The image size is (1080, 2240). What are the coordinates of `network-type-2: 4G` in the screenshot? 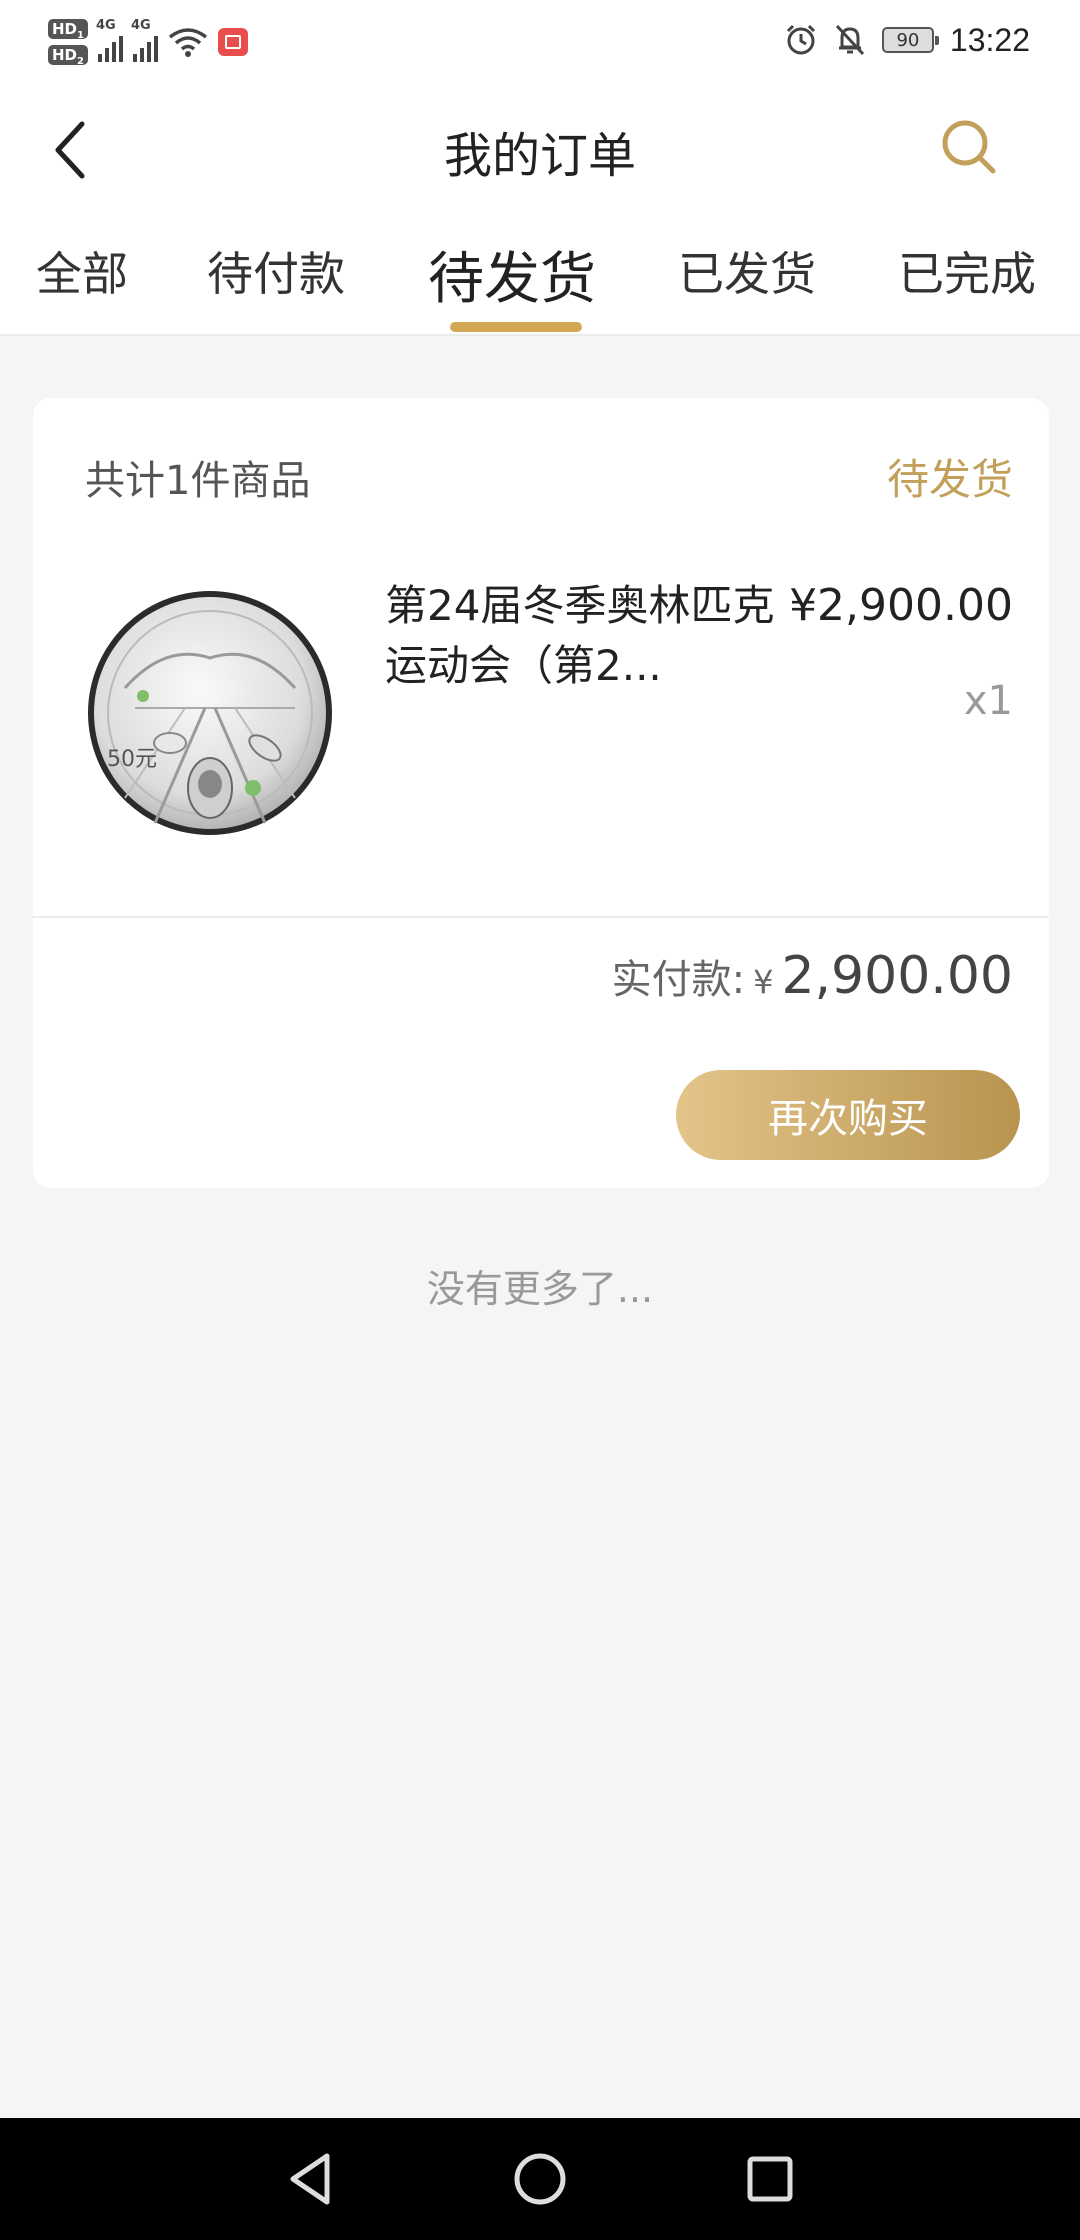 It's located at (140, 25).